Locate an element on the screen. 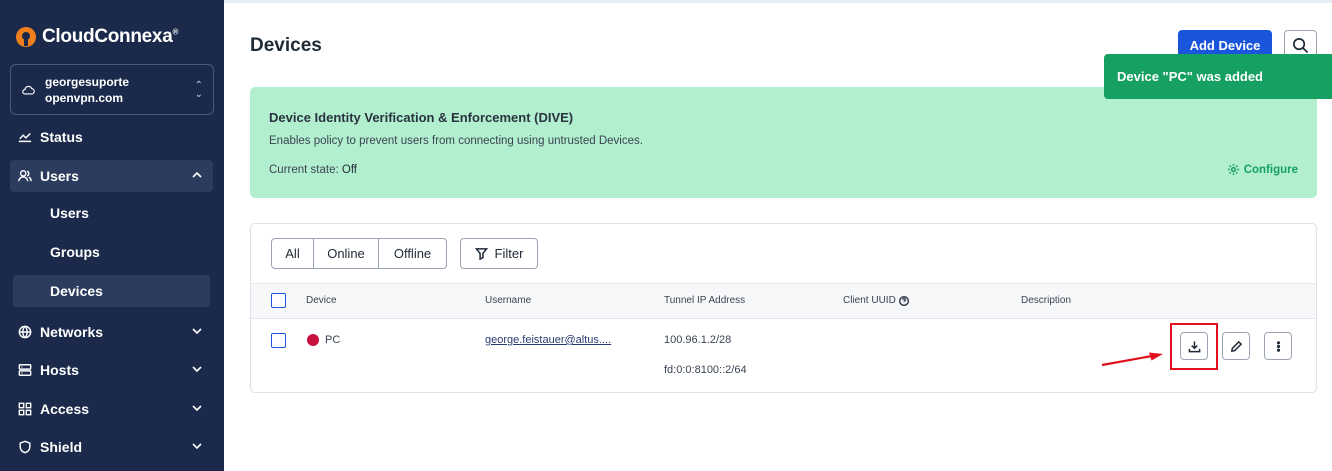  tab-online: Online is located at coordinates (346, 253).